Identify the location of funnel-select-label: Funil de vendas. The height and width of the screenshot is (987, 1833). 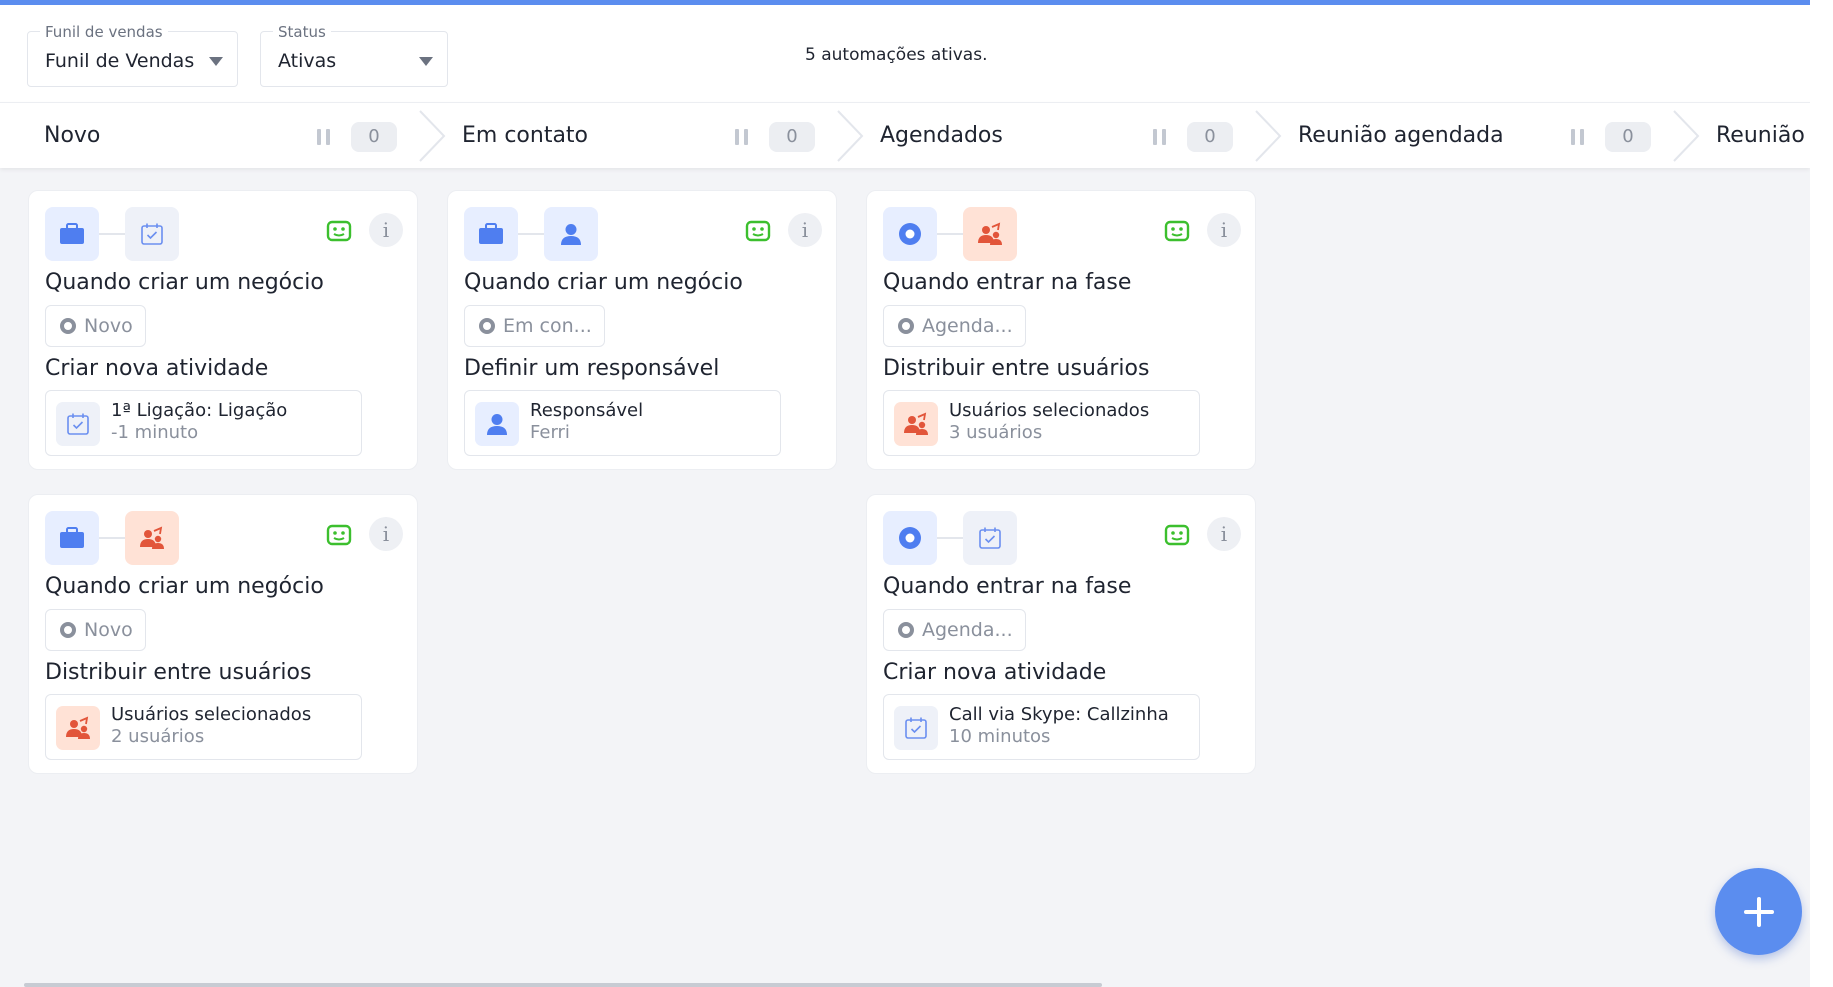
(104, 32).